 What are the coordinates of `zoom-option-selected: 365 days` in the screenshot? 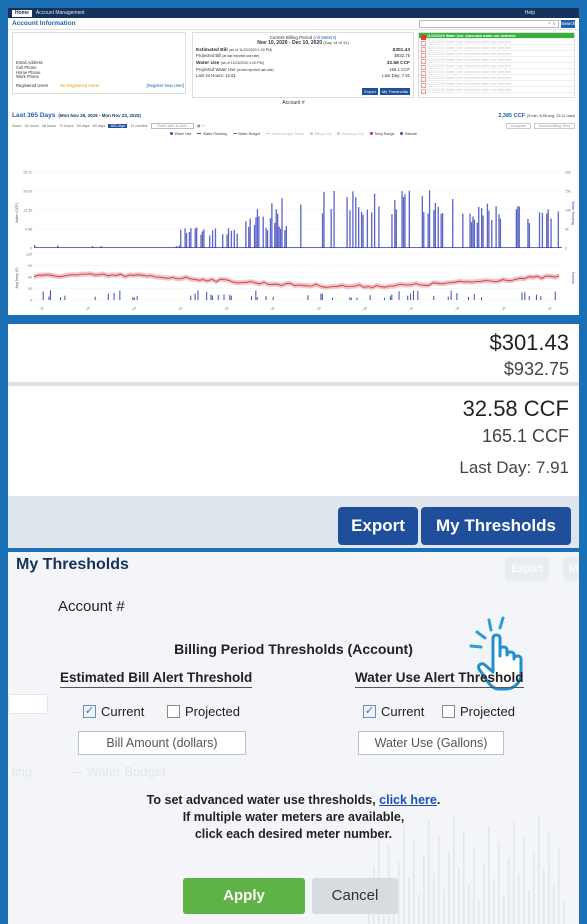 It's located at (118, 125).